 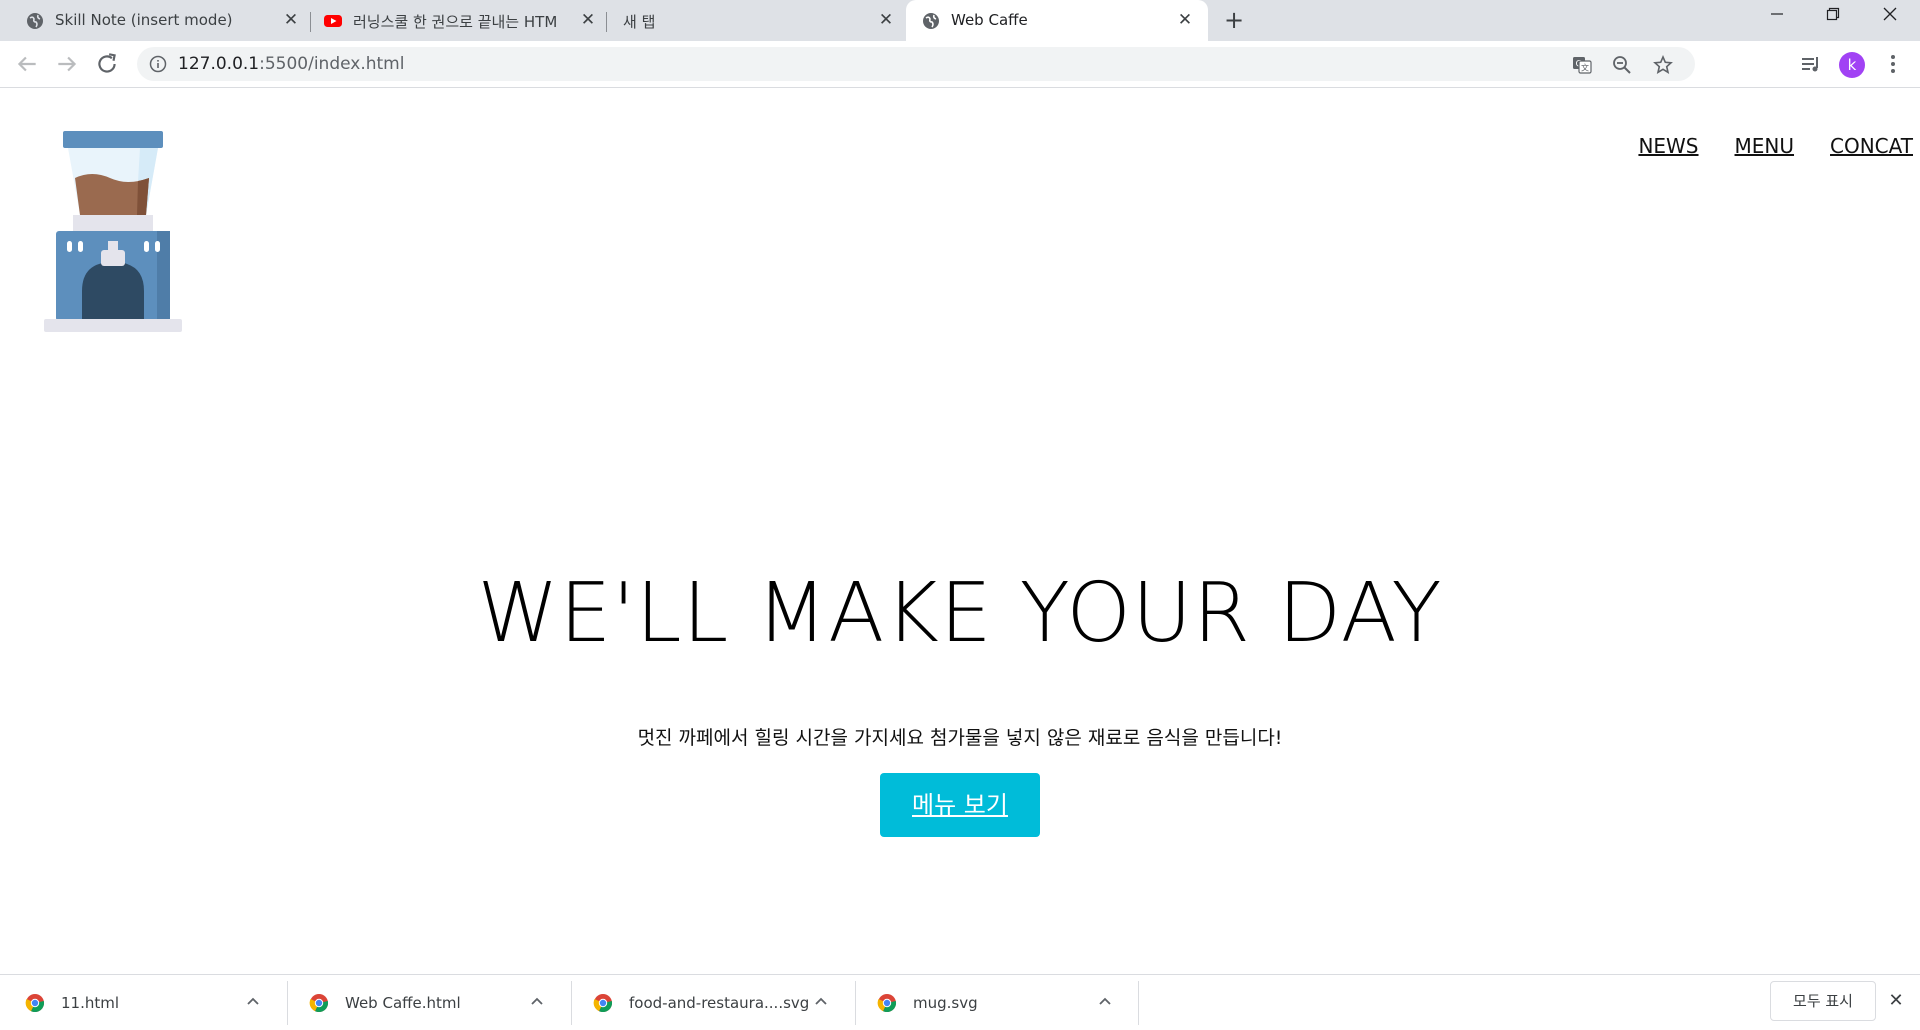 I want to click on info-icon, so click(x=158, y=64).